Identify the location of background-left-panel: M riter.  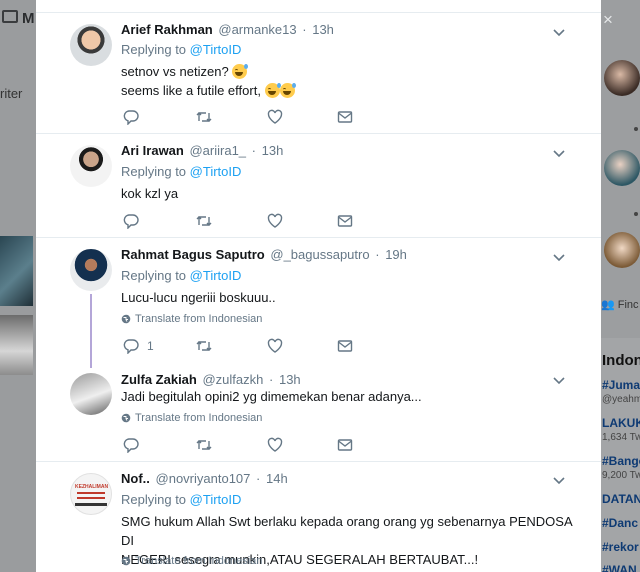
(18, 286).